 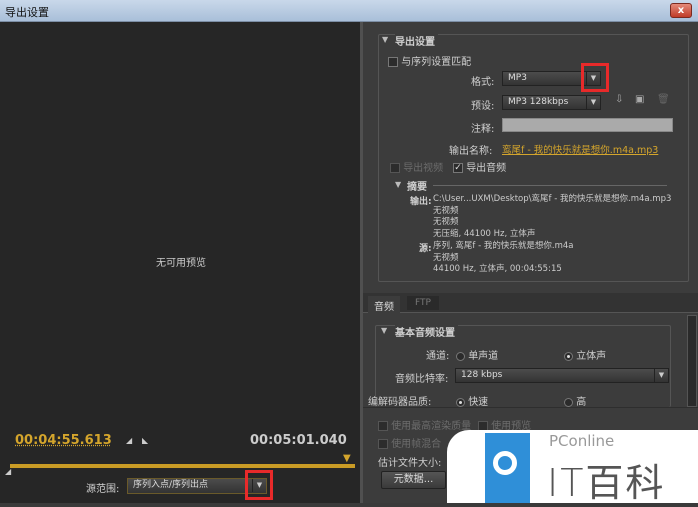 I want to click on frame-blend-checkbox: 使用帧混合, so click(x=409, y=442).